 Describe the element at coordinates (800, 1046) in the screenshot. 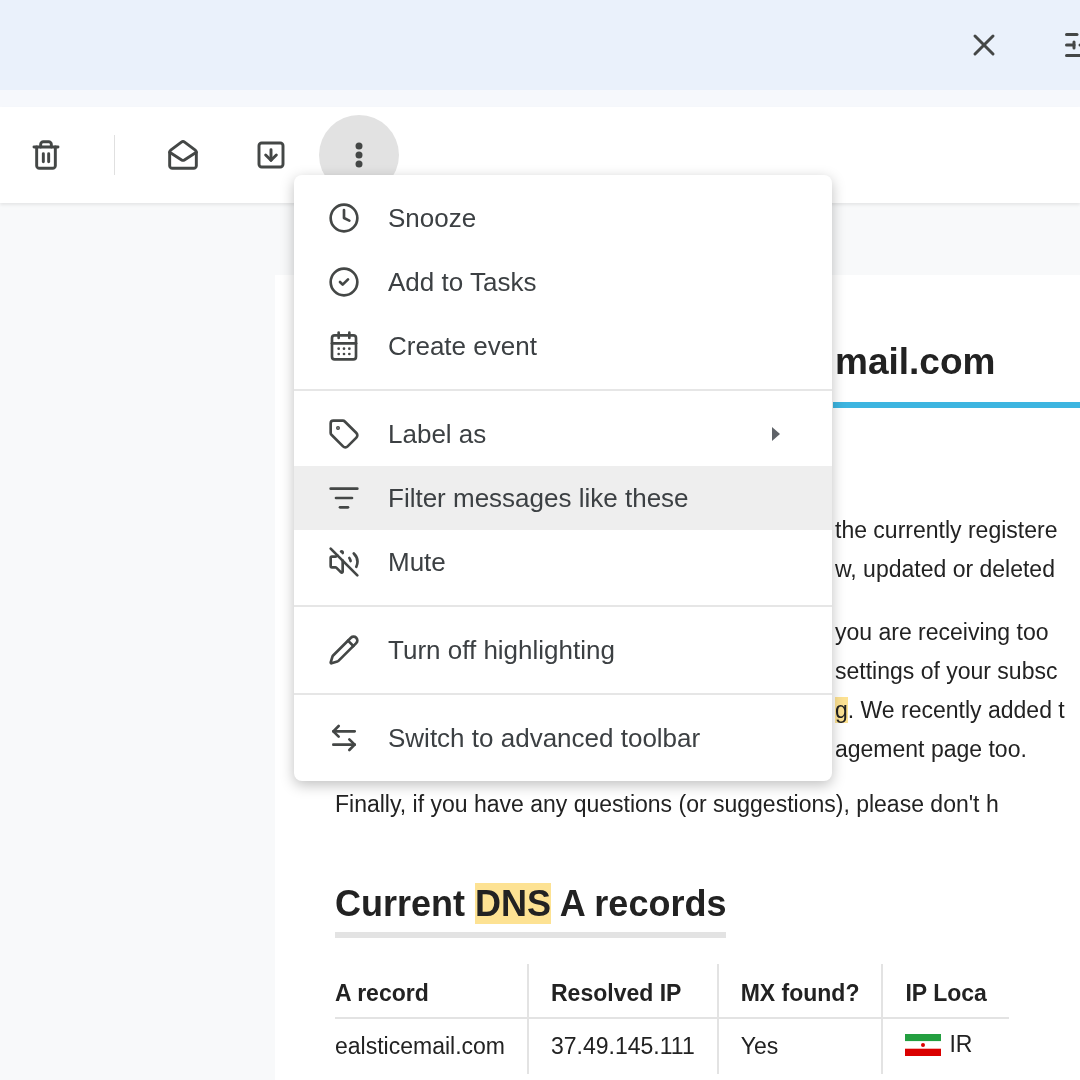

I see `table-cell: Yes` at that location.